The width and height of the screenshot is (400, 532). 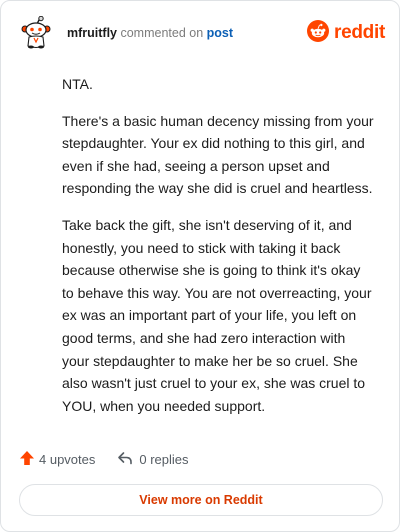 I want to click on post-link: post, so click(x=220, y=33).